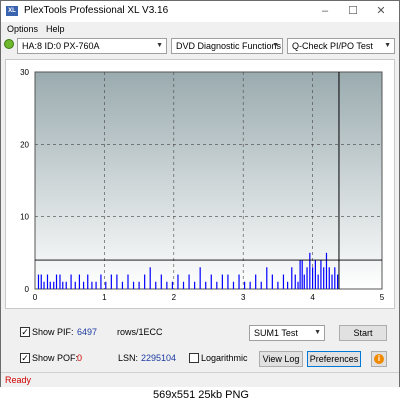  Describe the element at coordinates (104, 297) in the screenshot. I see `x-tick-label: 1` at that location.